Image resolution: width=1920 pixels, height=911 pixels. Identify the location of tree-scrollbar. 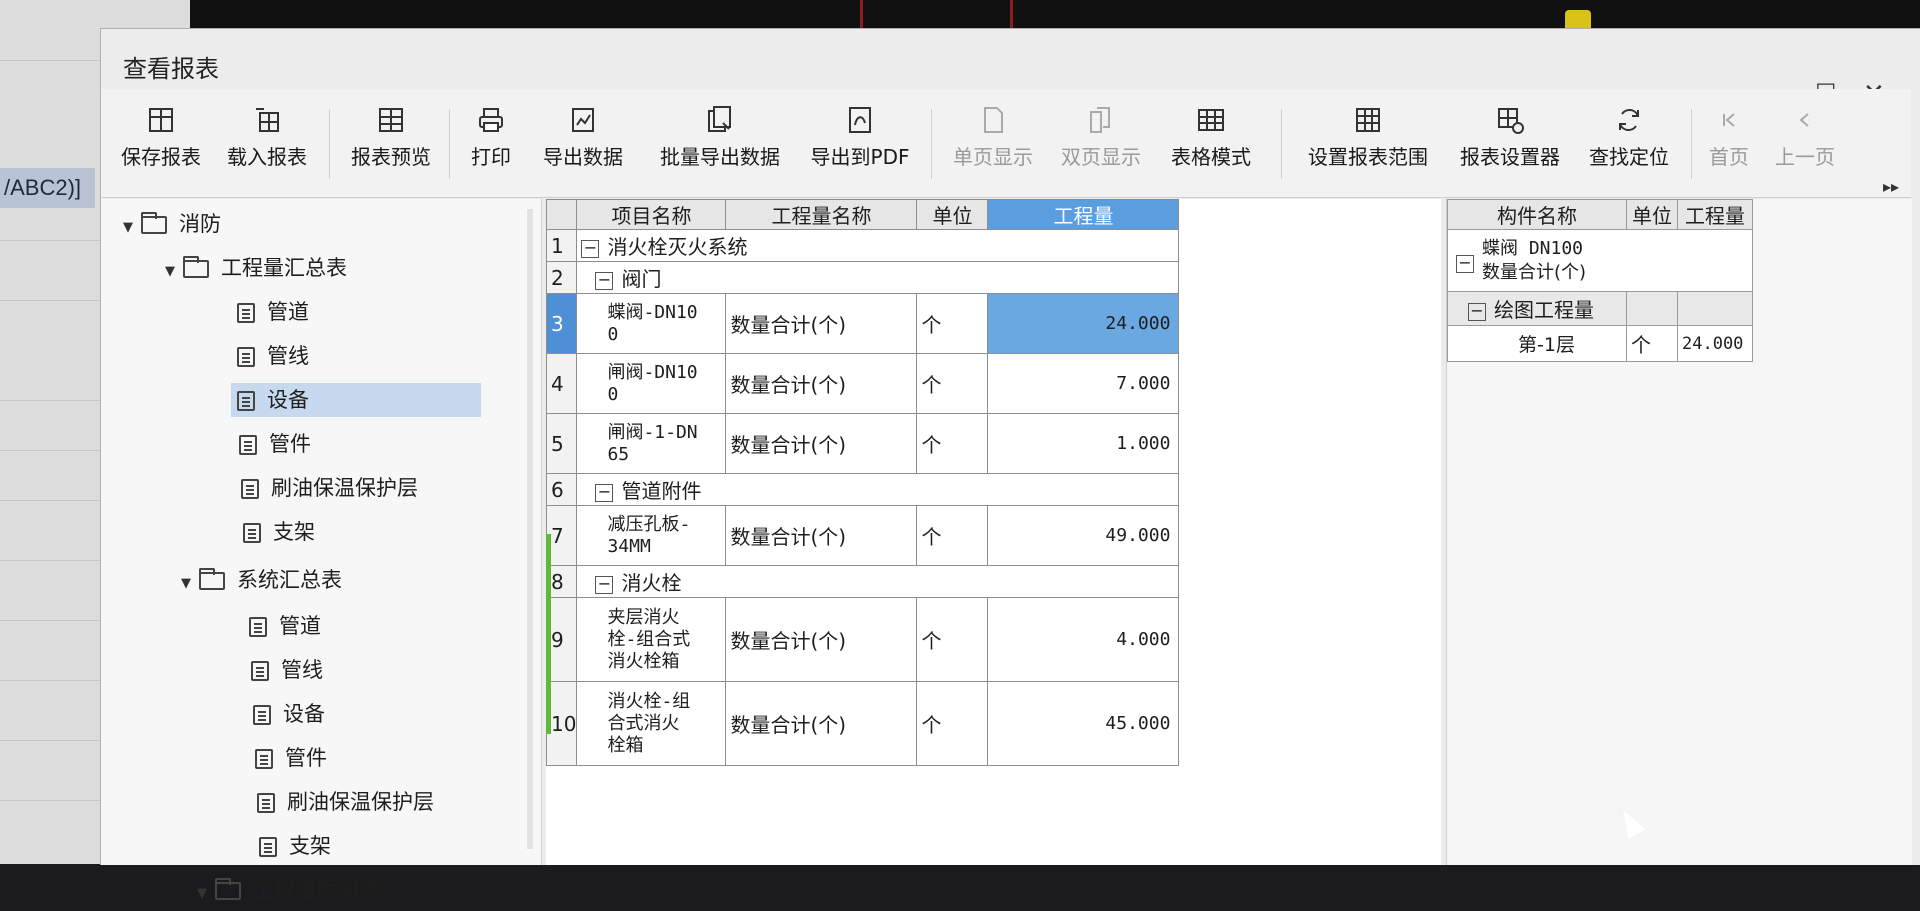
(530, 529).